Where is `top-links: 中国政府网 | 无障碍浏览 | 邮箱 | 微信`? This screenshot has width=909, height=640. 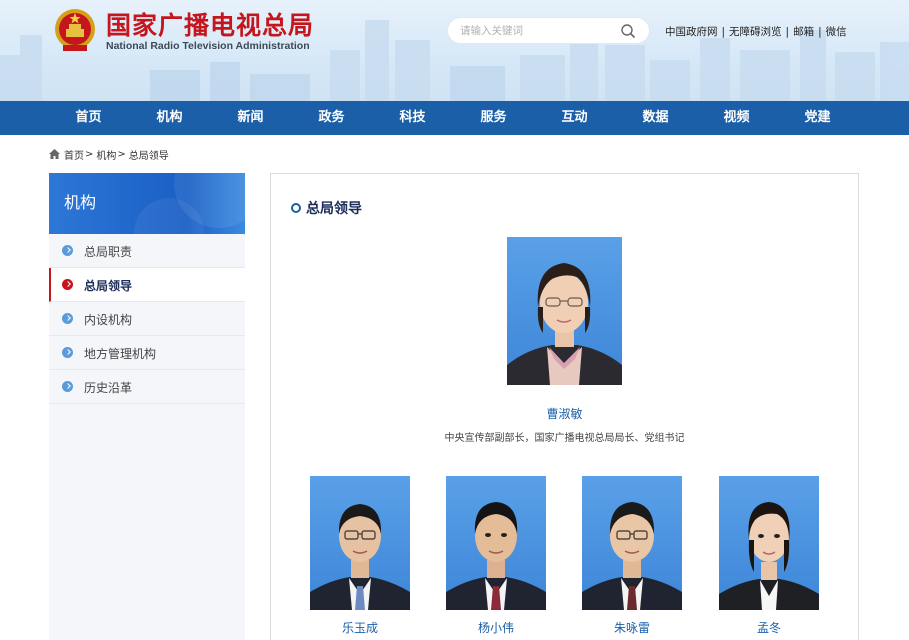 top-links: 中国政府网 | 无障碍浏览 | 邮箱 | 微信 is located at coordinates (756, 31).